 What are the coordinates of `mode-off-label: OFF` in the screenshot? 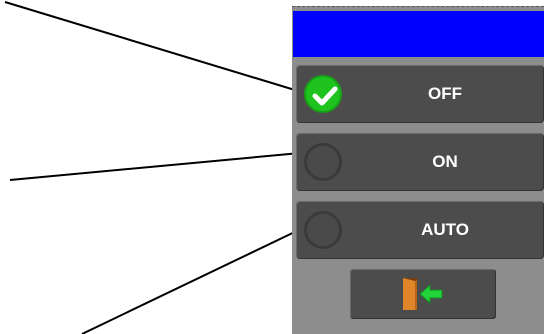 It's located at (445, 93).